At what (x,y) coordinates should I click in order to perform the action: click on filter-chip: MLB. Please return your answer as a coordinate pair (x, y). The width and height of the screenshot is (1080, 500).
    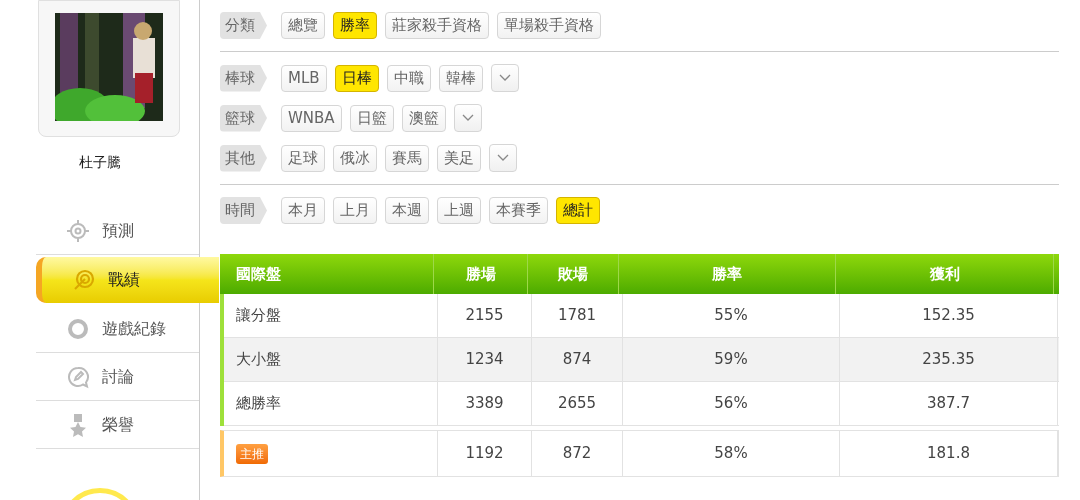
    Looking at the image, I should click on (304, 78).